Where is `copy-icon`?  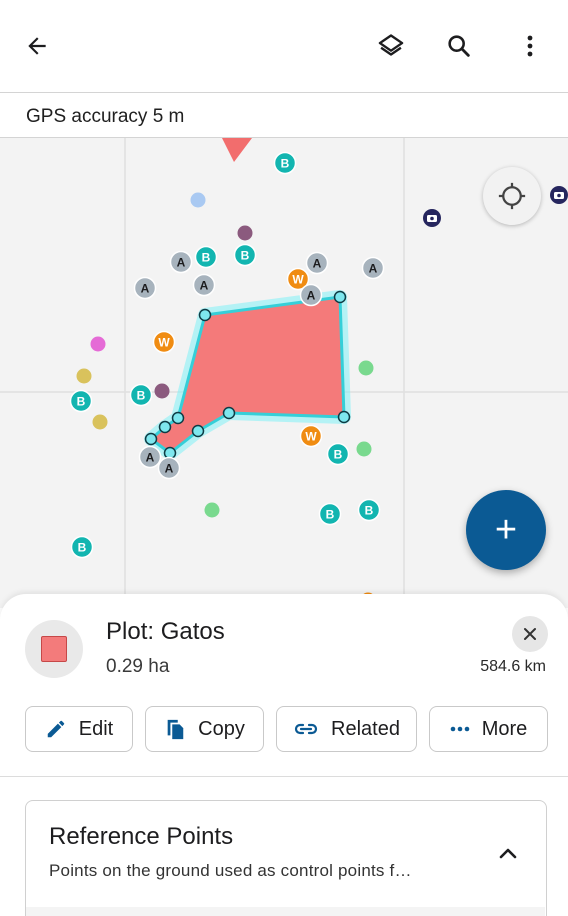 copy-icon is located at coordinates (175, 729).